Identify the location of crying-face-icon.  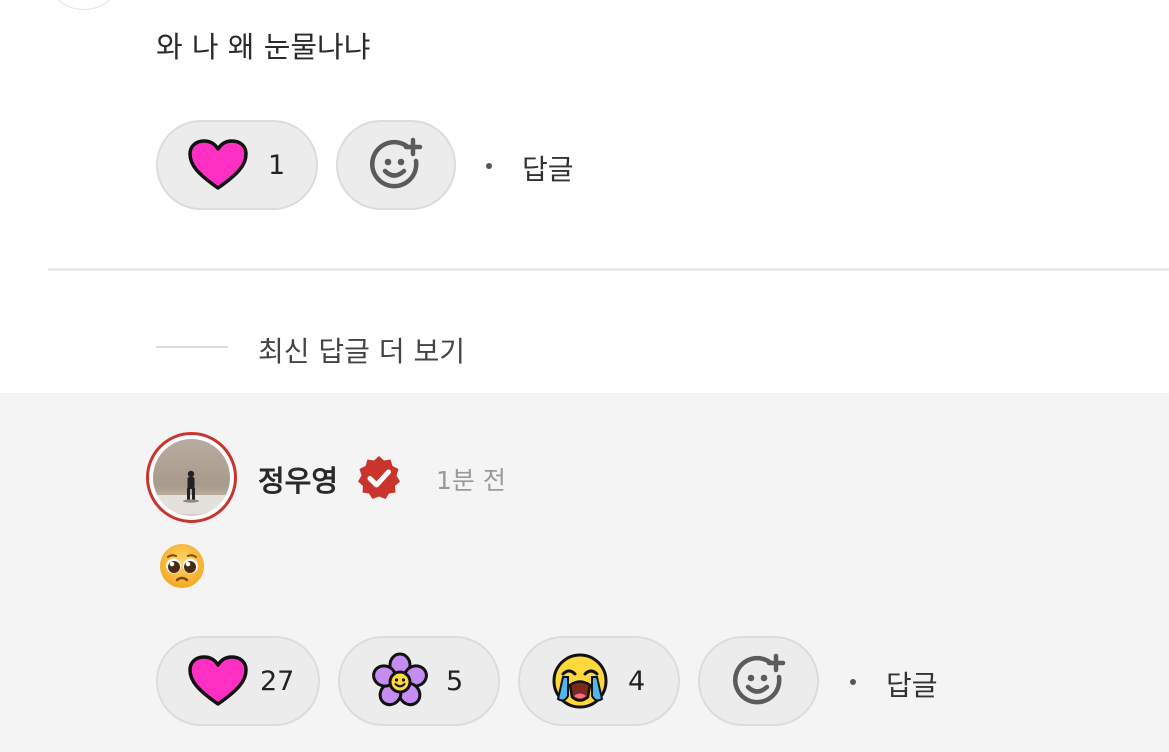
(580, 681).